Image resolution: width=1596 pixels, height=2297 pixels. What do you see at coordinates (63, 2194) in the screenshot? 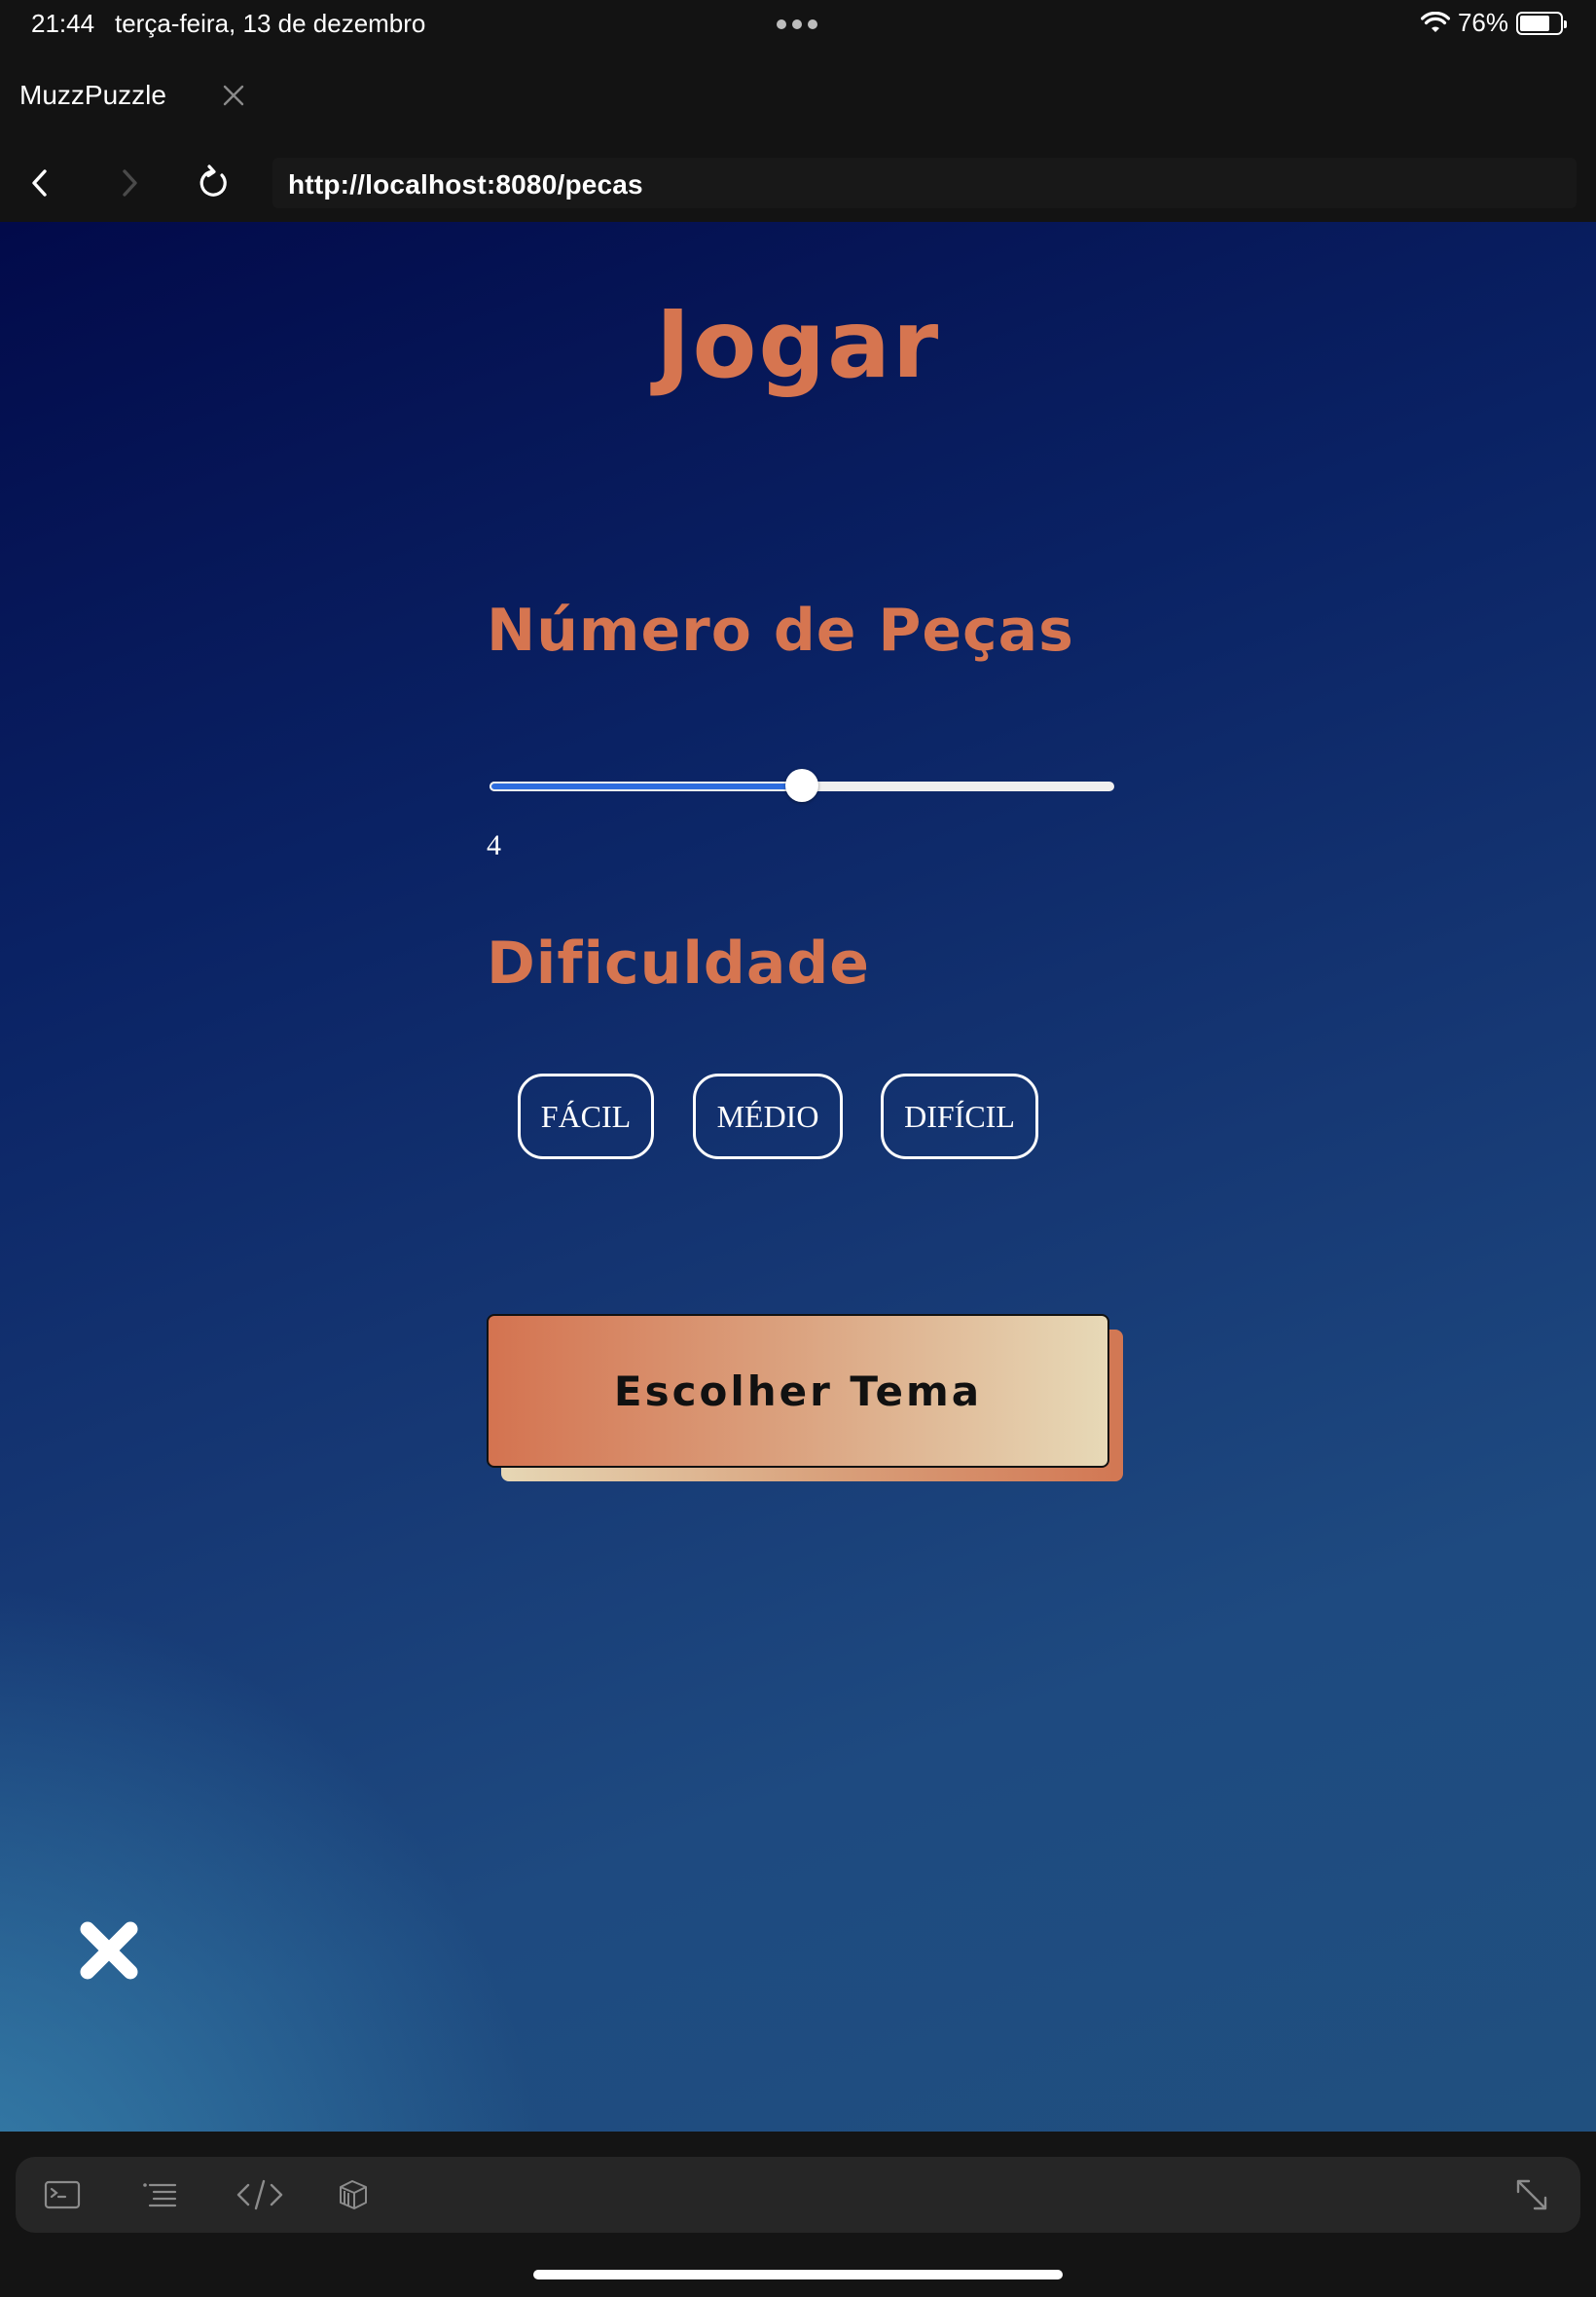
I see `terminal-icon` at bounding box center [63, 2194].